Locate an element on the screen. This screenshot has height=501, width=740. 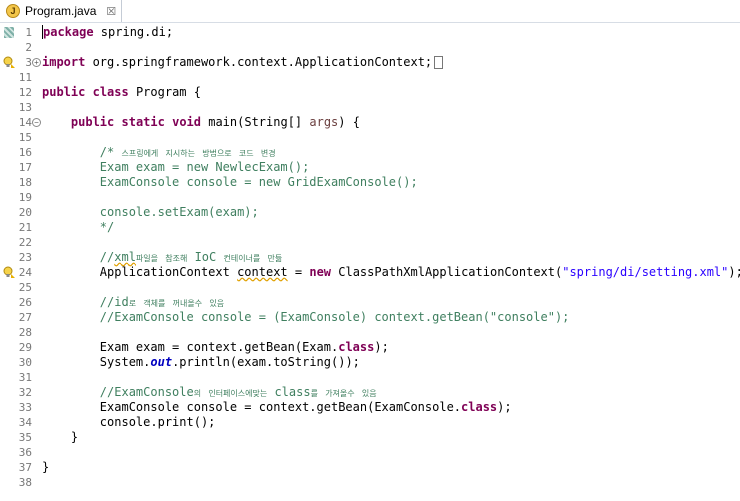
code-text: System.out.println(exam.toString()); is located at coordinates (201, 362).